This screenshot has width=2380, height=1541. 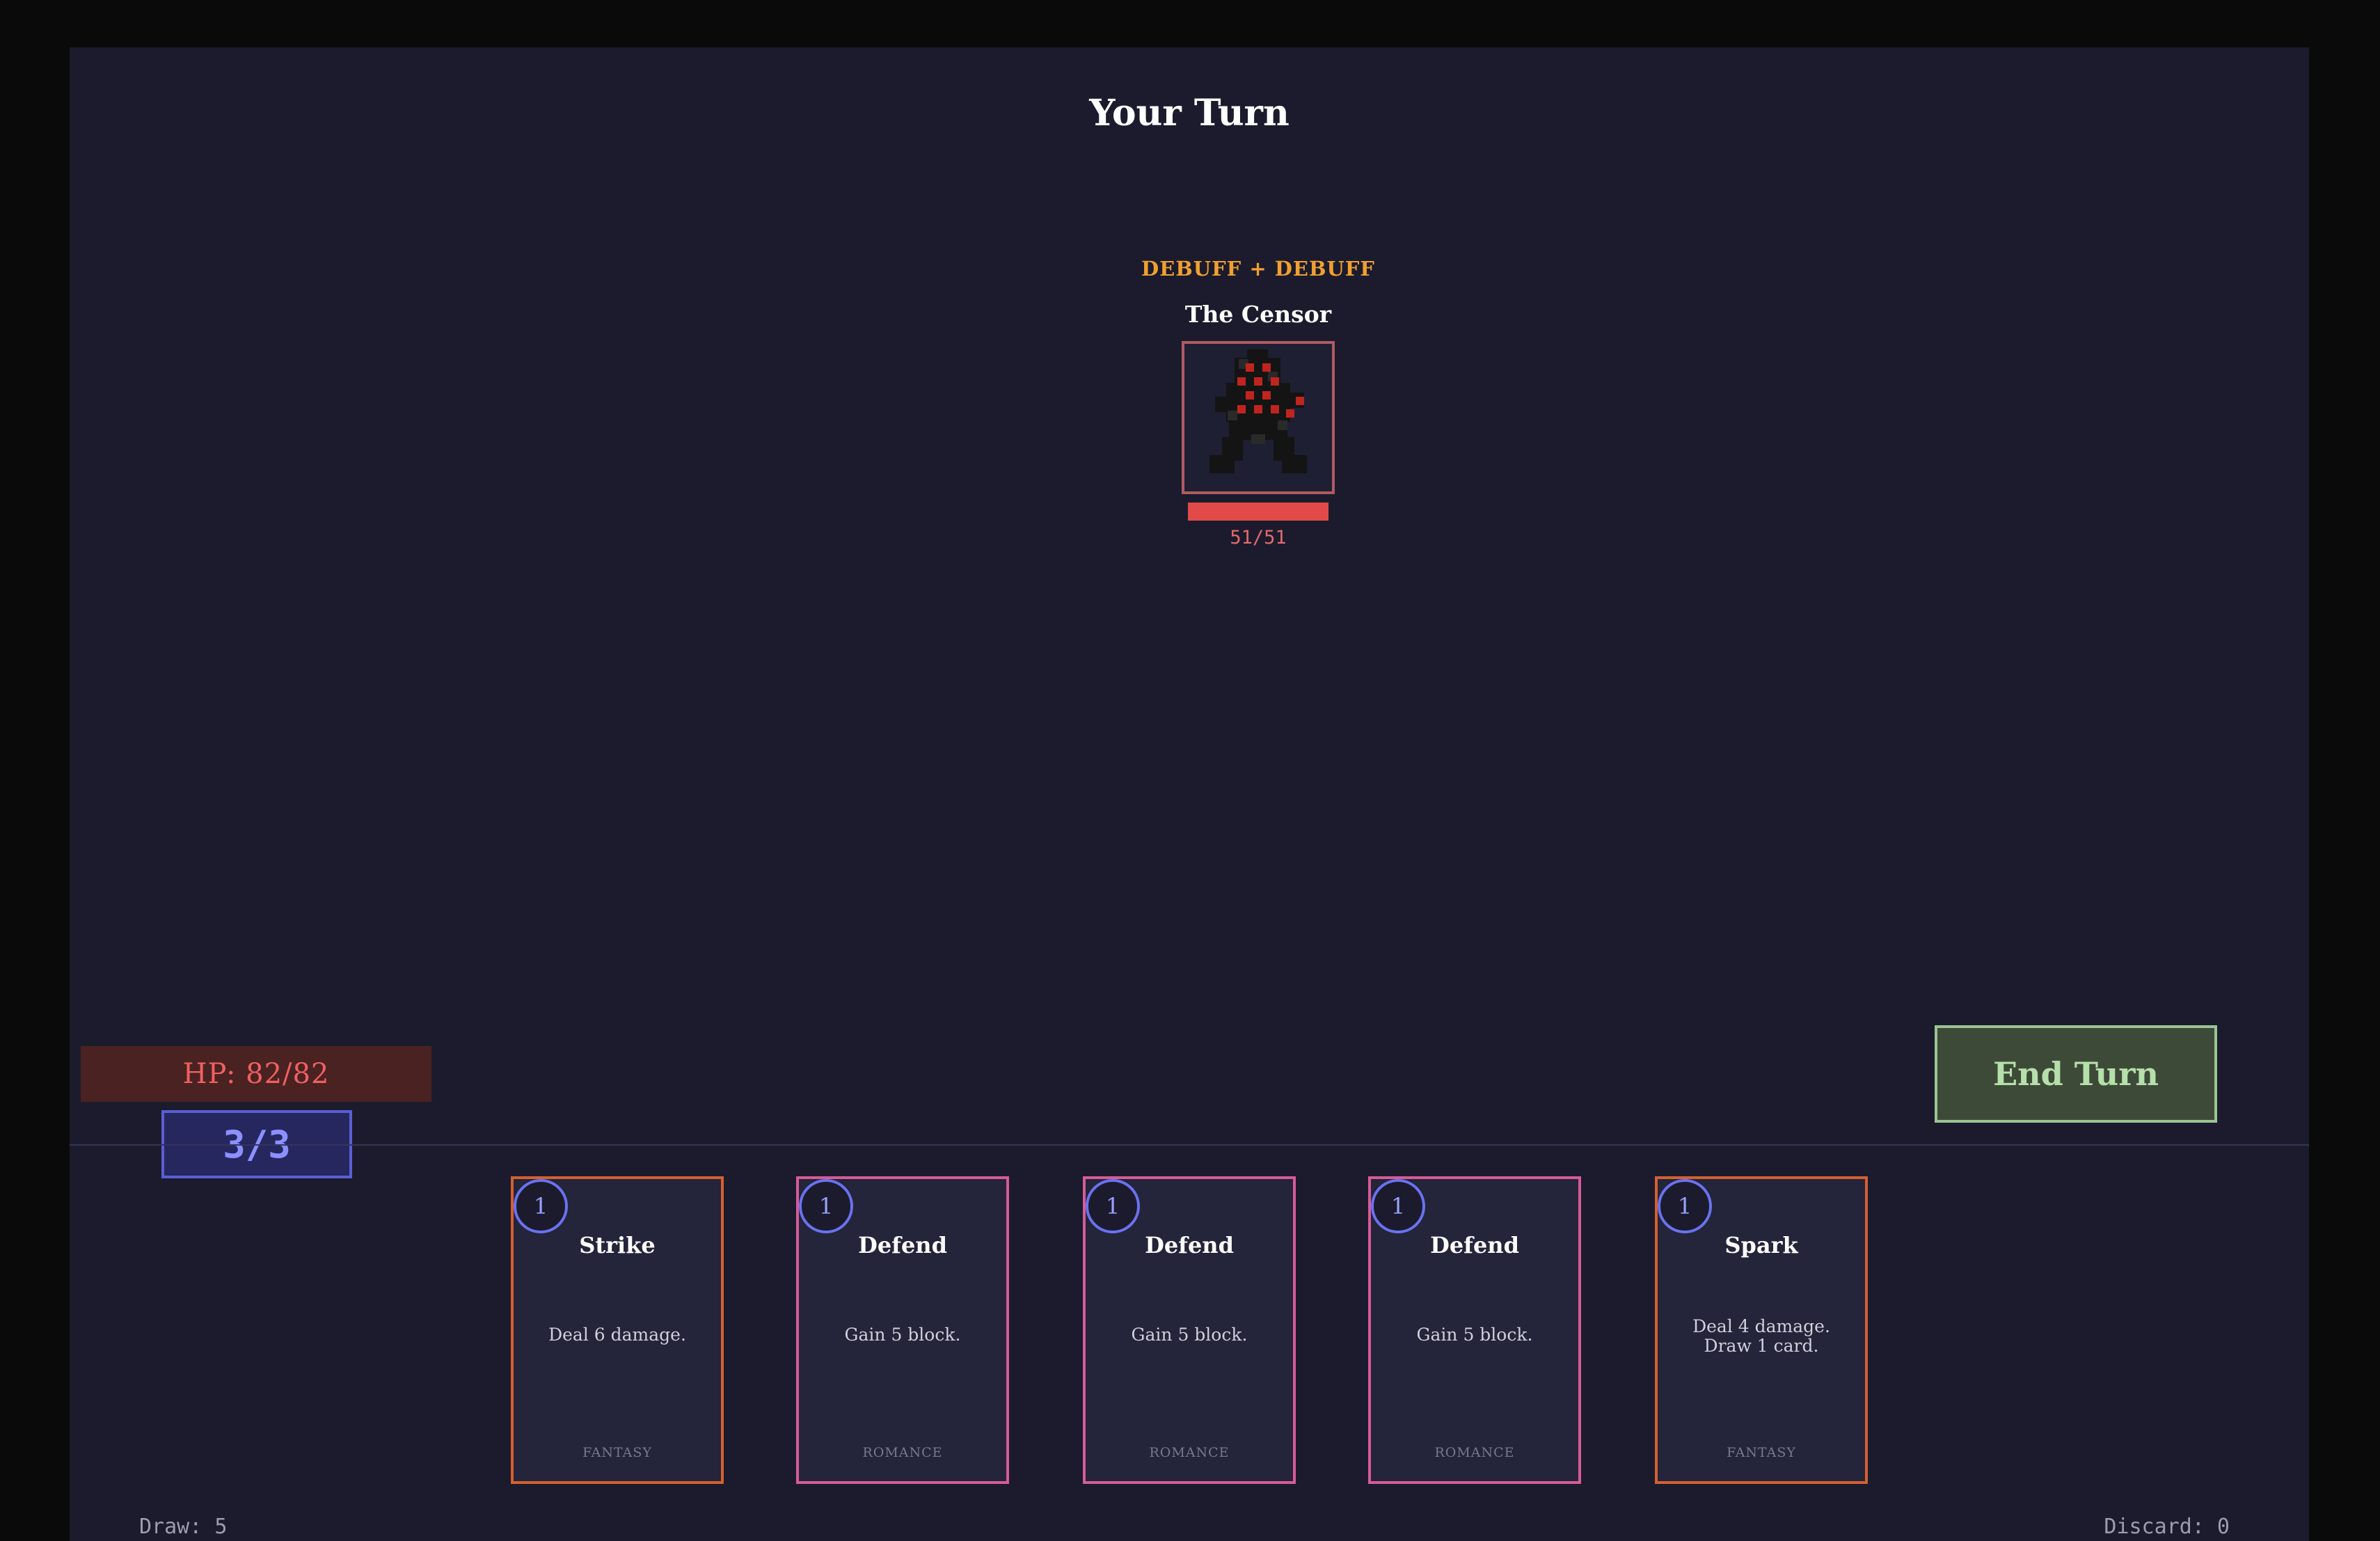 What do you see at coordinates (2076, 1074) in the screenshot?
I see `end-turn-button: End Turn` at bounding box center [2076, 1074].